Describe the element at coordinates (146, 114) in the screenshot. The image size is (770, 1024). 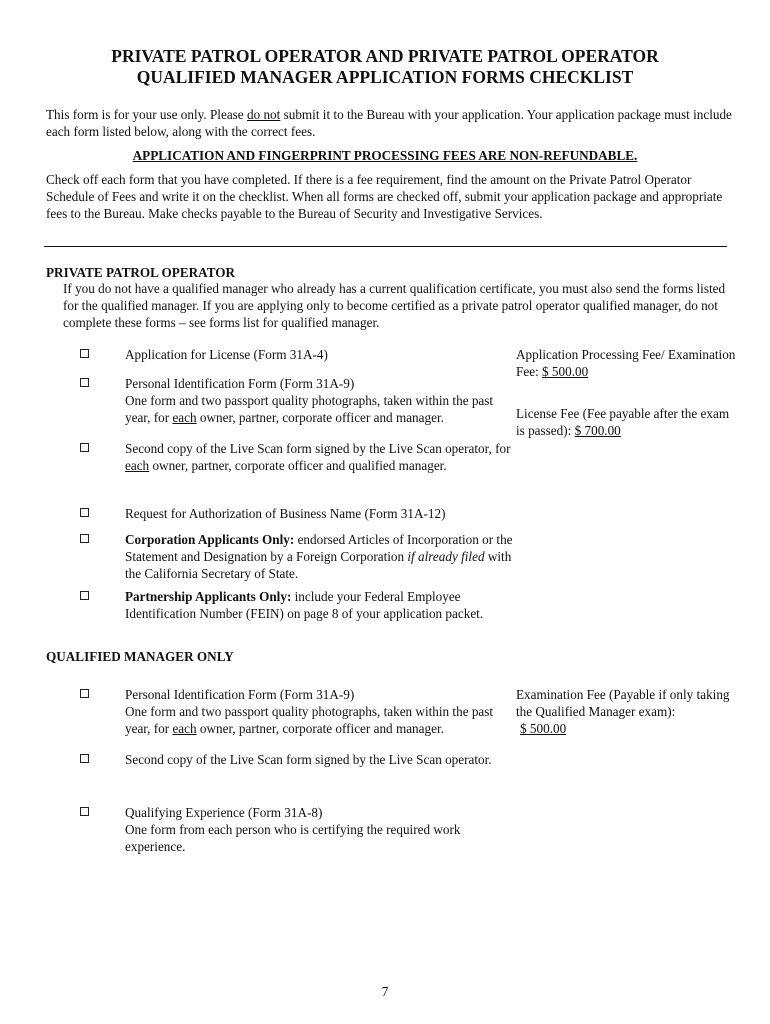
I see `intro-text: This form is for your use only. Please` at that location.